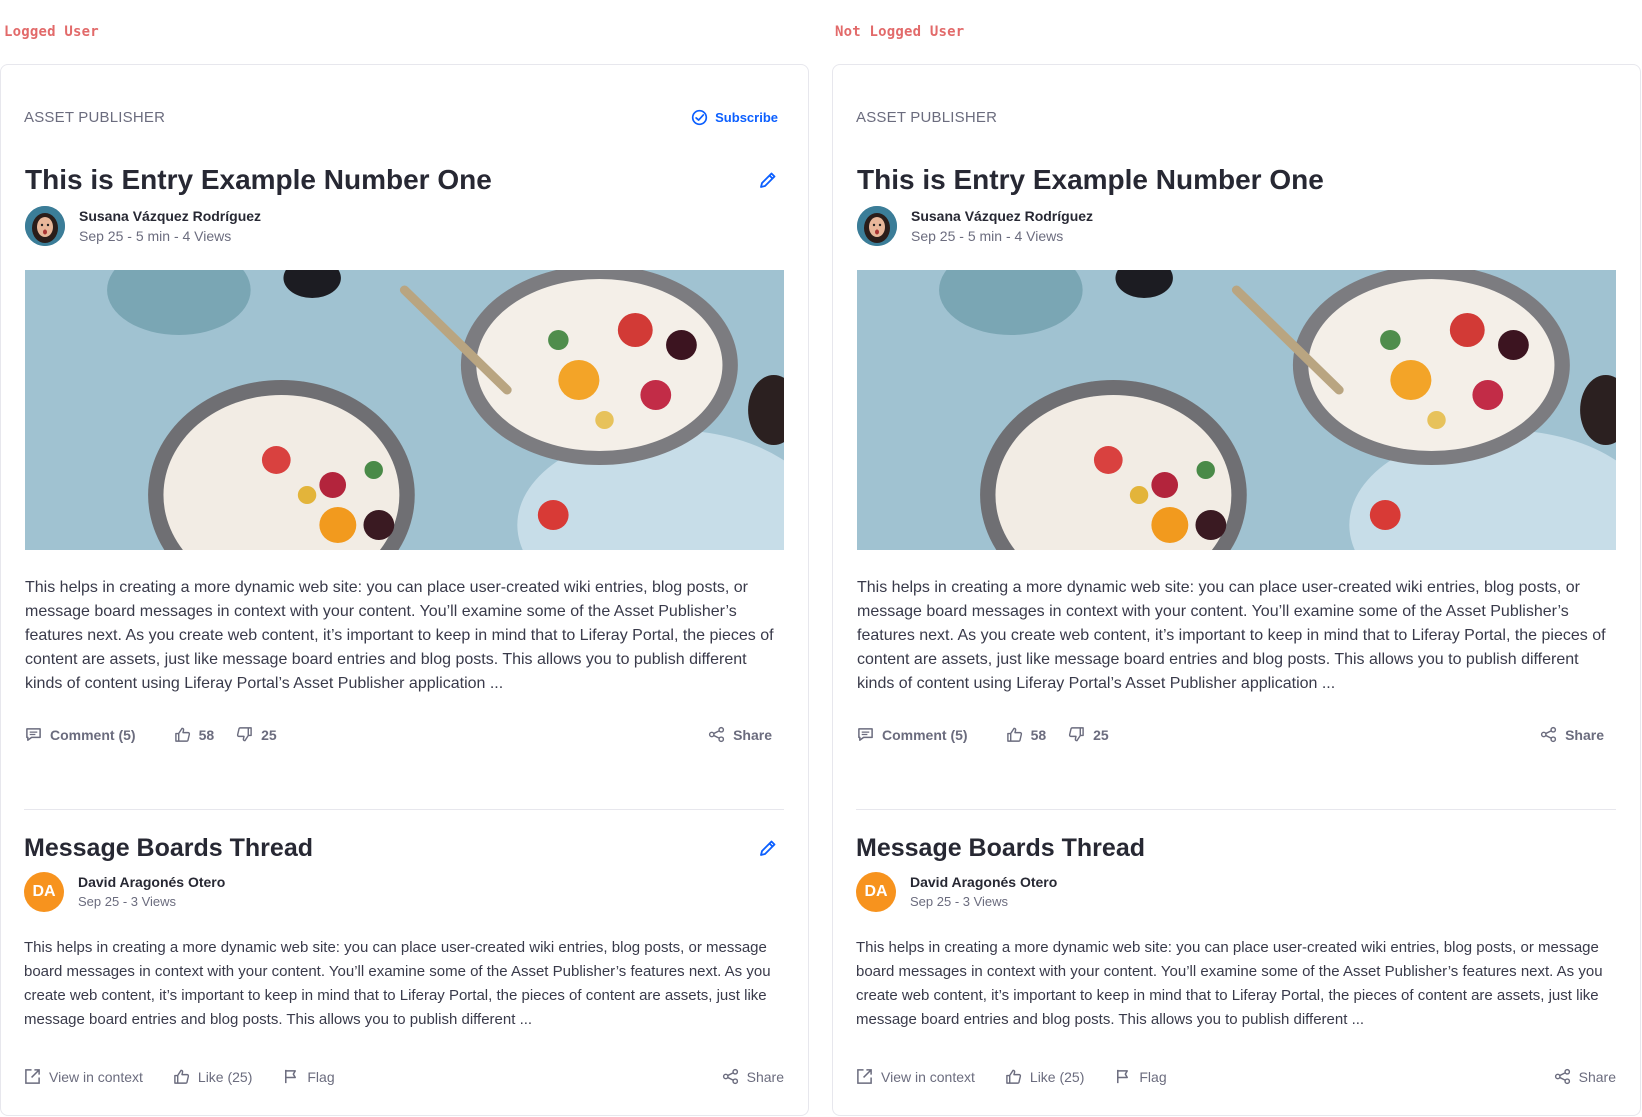  I want to click on card-header: ASSET PUBLISHER, so click(1233, 117).